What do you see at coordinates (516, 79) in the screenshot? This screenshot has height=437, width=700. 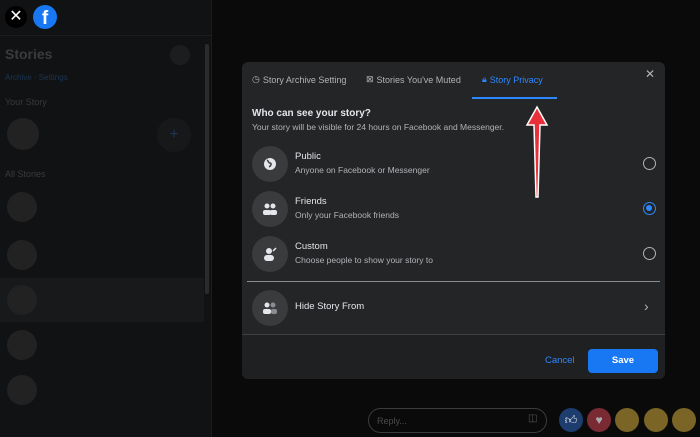 I see `tab-label: Story Privacy` at bounding box center [516, 79].